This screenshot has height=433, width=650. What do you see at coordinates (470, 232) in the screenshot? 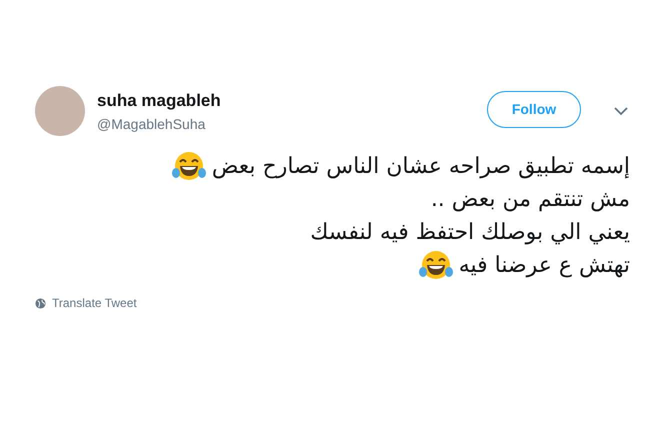
I see `tweet-text-line: يعني الي بوصلك احتفظ فيه لنفسك` at bounding box center [470, 232].